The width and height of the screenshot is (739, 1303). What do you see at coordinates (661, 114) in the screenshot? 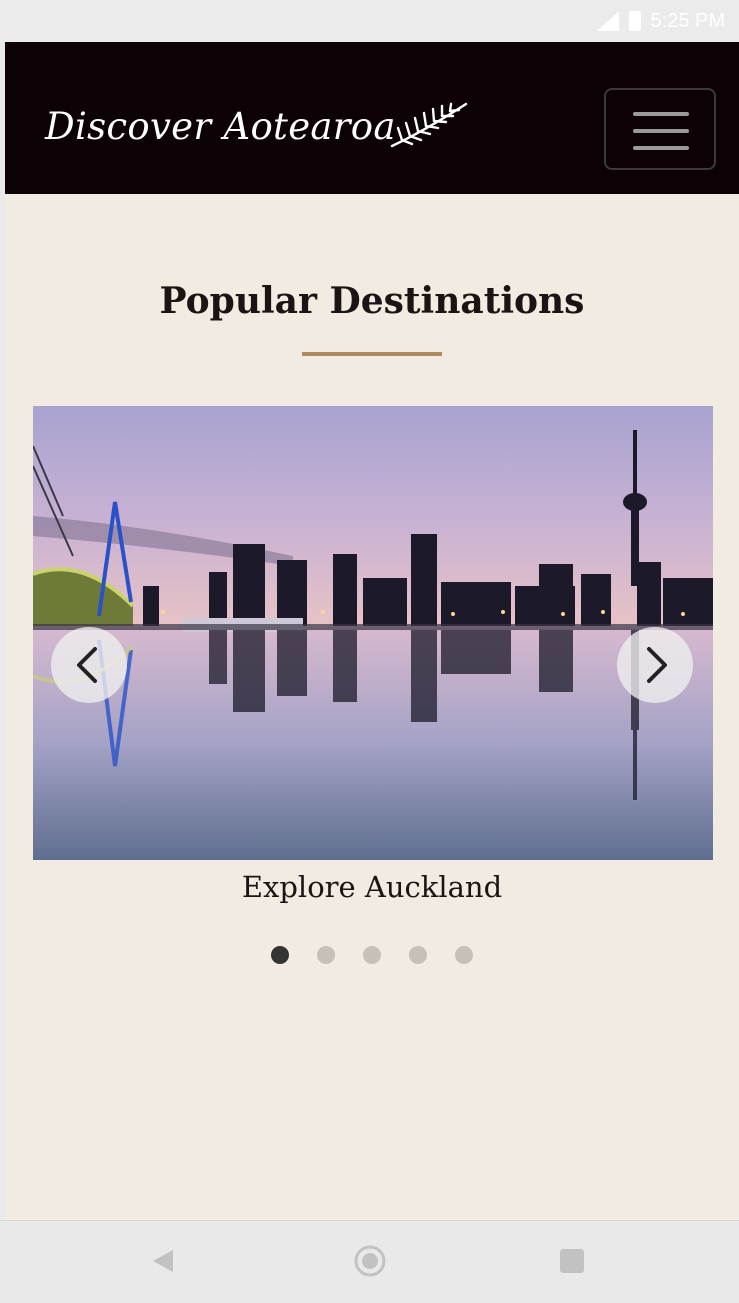
I see `hamburger-menu-icon` at bounding box center [661, 114].